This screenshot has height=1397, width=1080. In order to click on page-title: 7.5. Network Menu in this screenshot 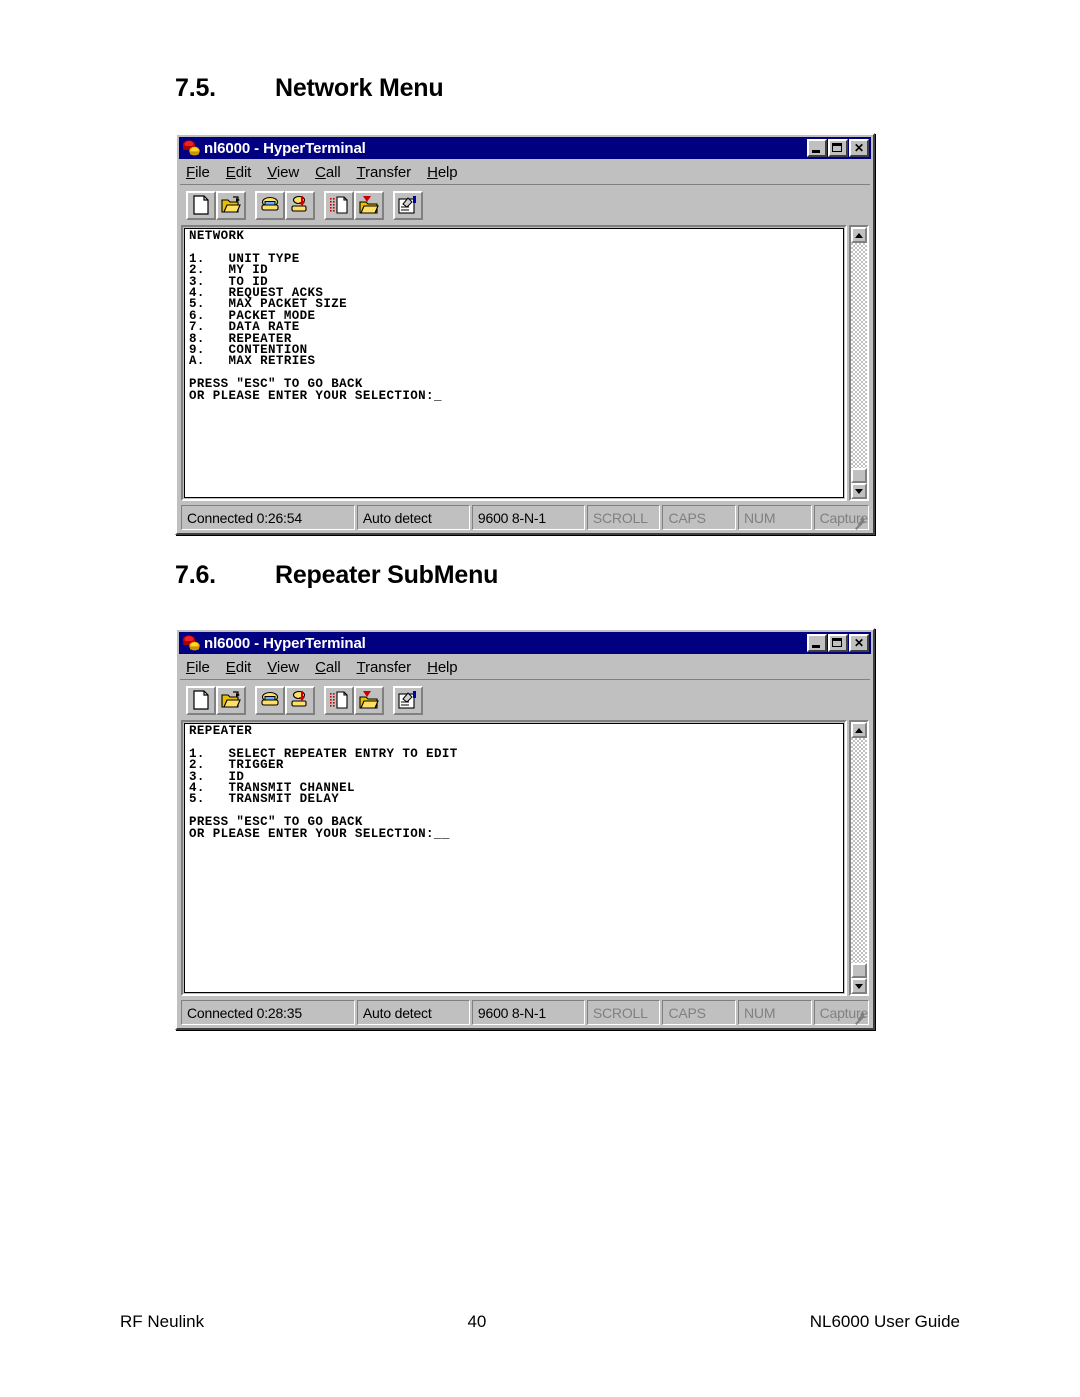, I will do `click(525, 88)`.